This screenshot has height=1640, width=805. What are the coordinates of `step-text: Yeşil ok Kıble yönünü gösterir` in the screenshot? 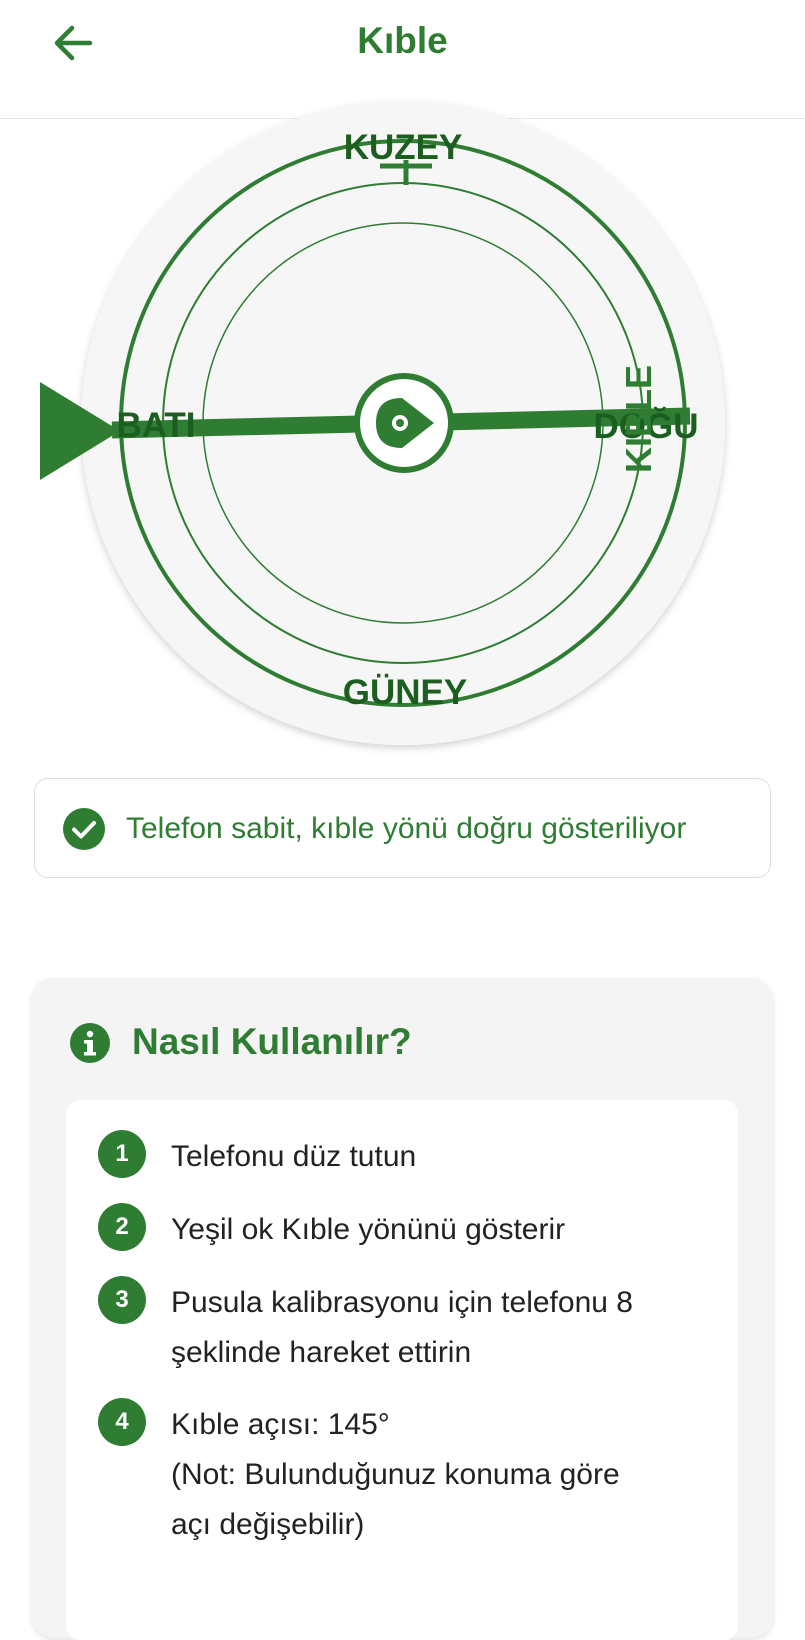 It's located at (451, 1230).